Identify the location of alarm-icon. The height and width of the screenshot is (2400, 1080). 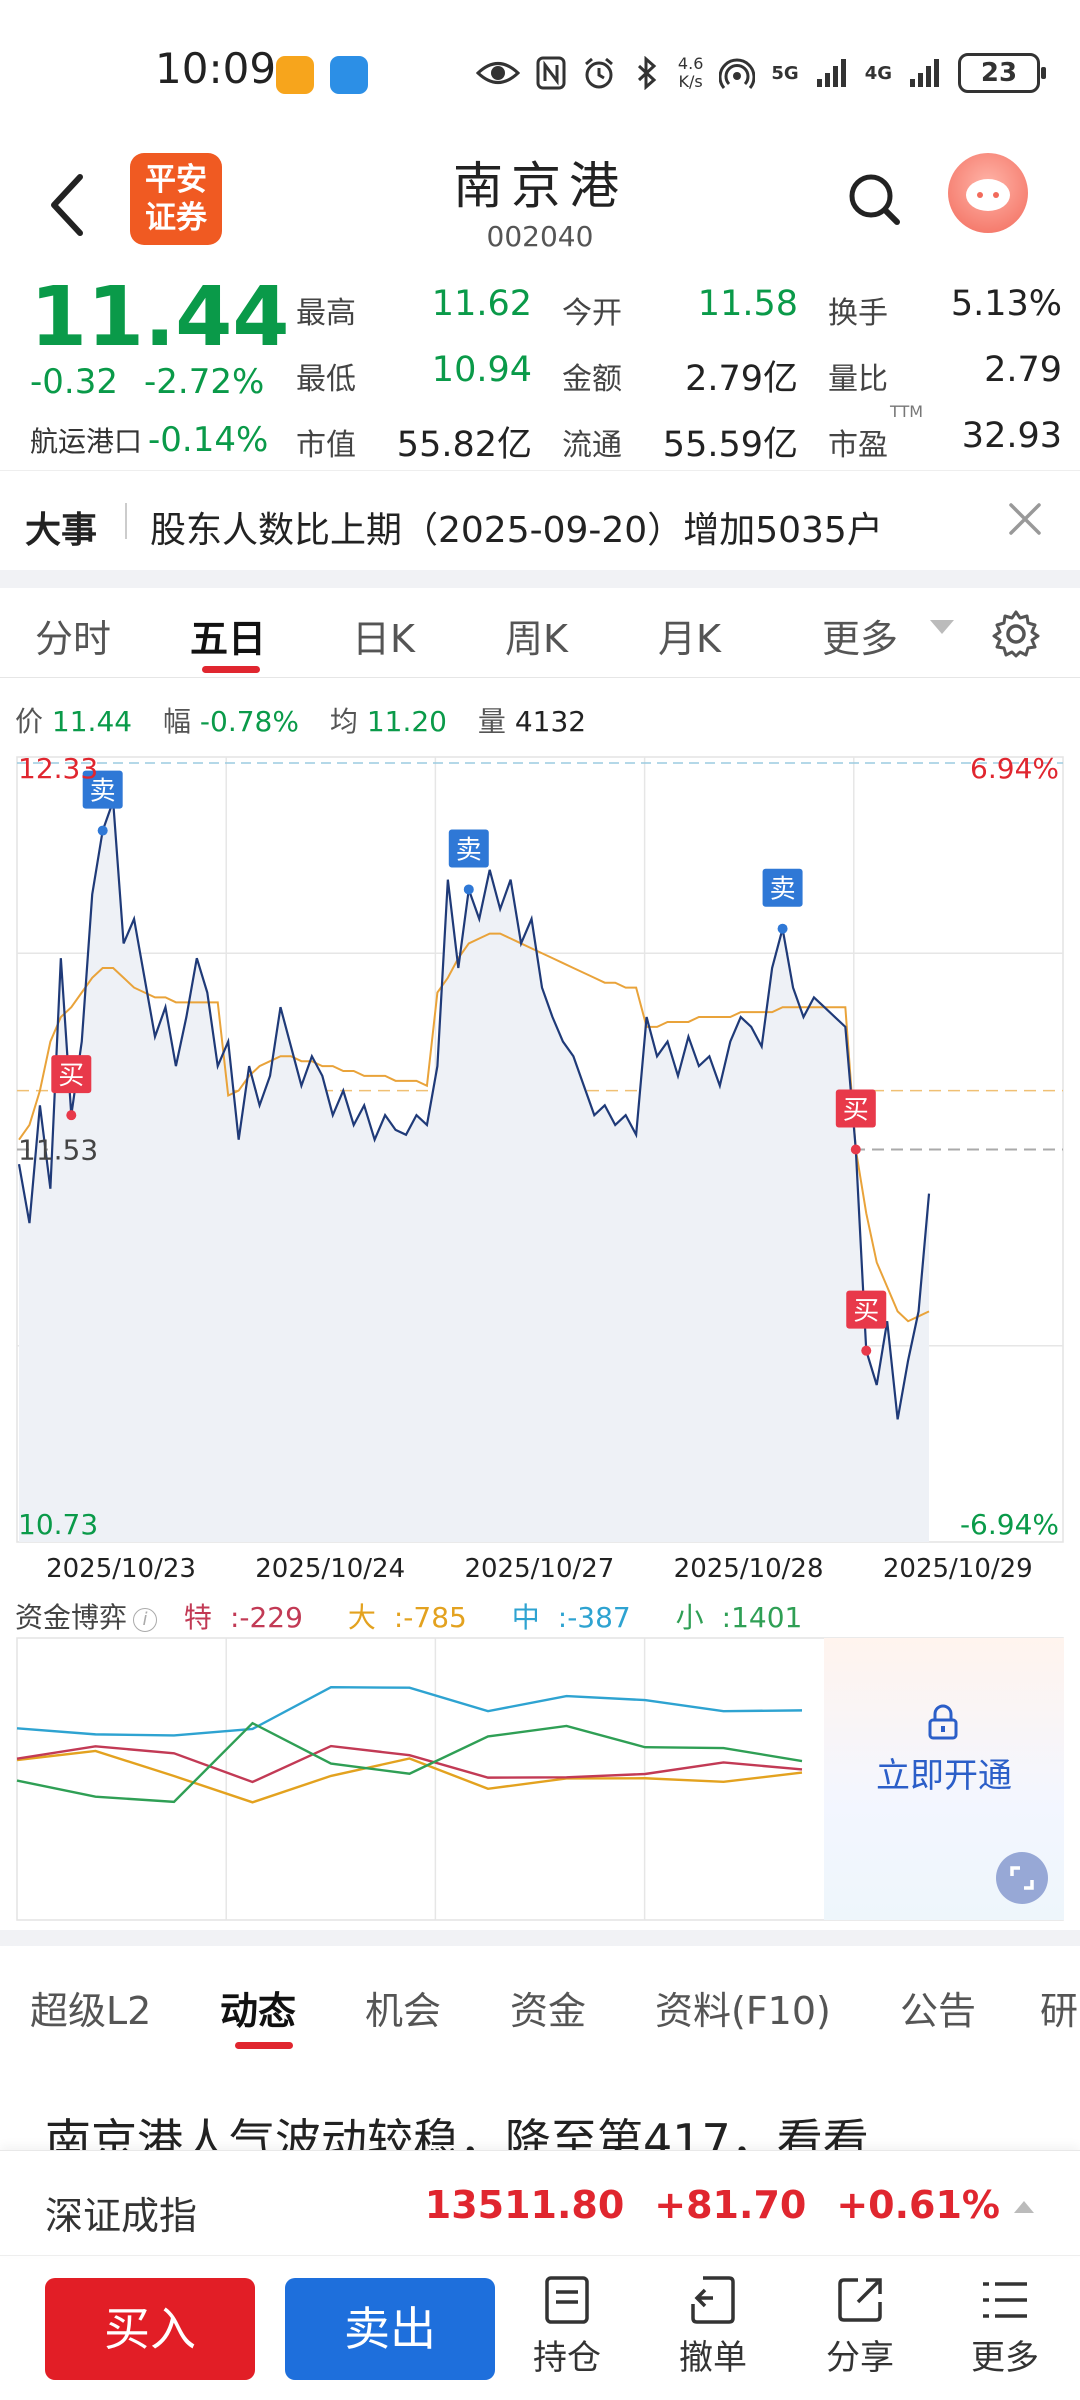
(598, 73).